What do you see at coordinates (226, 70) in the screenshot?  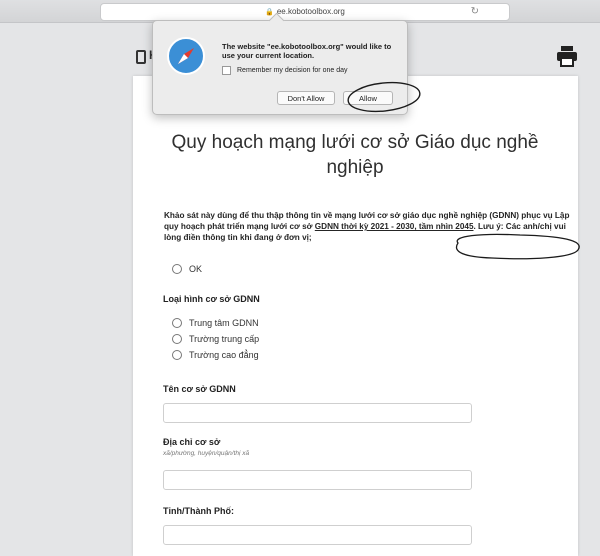 I see `remember-decision-checkbox` at bounding box center [226, 70].